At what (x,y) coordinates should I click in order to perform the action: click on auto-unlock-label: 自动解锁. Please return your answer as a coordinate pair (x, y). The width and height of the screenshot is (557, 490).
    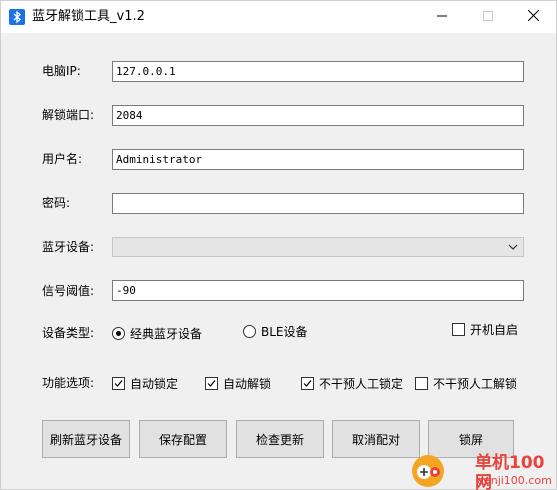
    Looking at the image, I should click on (247, 384).